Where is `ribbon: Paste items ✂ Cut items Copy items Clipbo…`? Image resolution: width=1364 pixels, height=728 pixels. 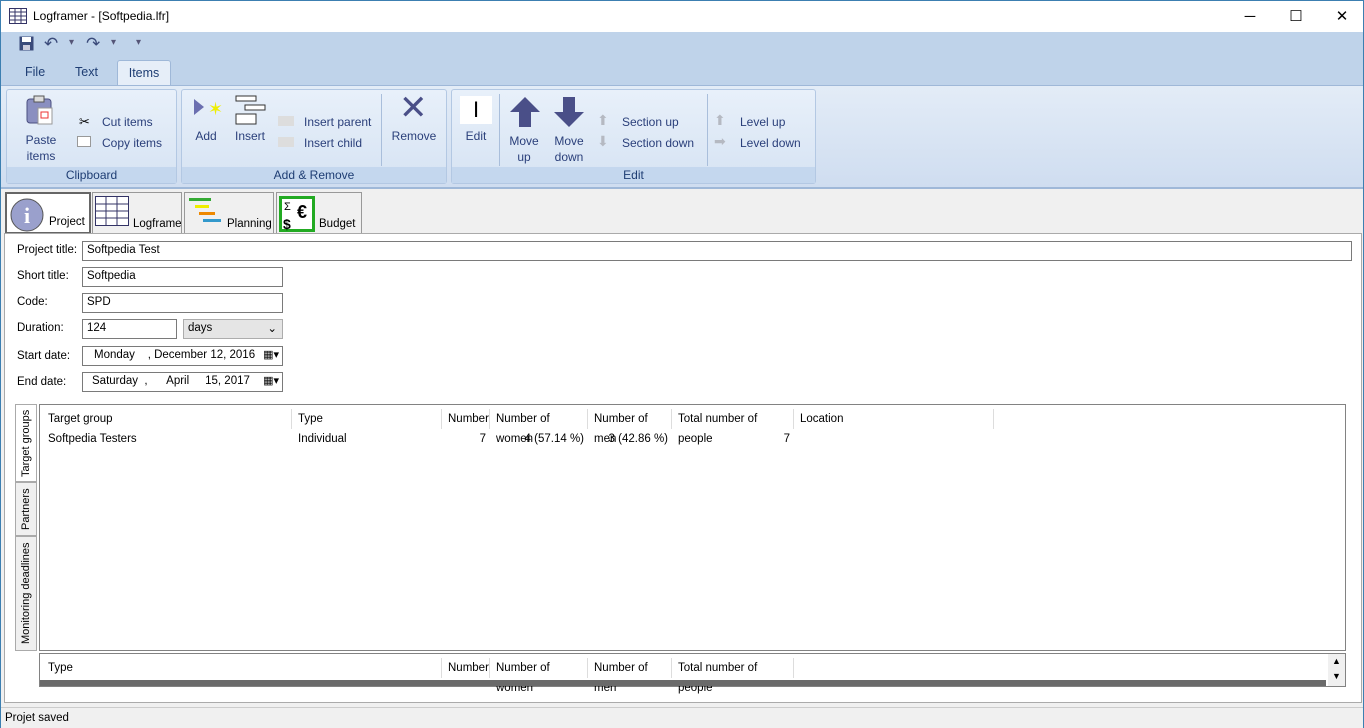
ribbon: Paste items ✂ Cut items Copy items Clipbo… is located at coordinates (682, 137).